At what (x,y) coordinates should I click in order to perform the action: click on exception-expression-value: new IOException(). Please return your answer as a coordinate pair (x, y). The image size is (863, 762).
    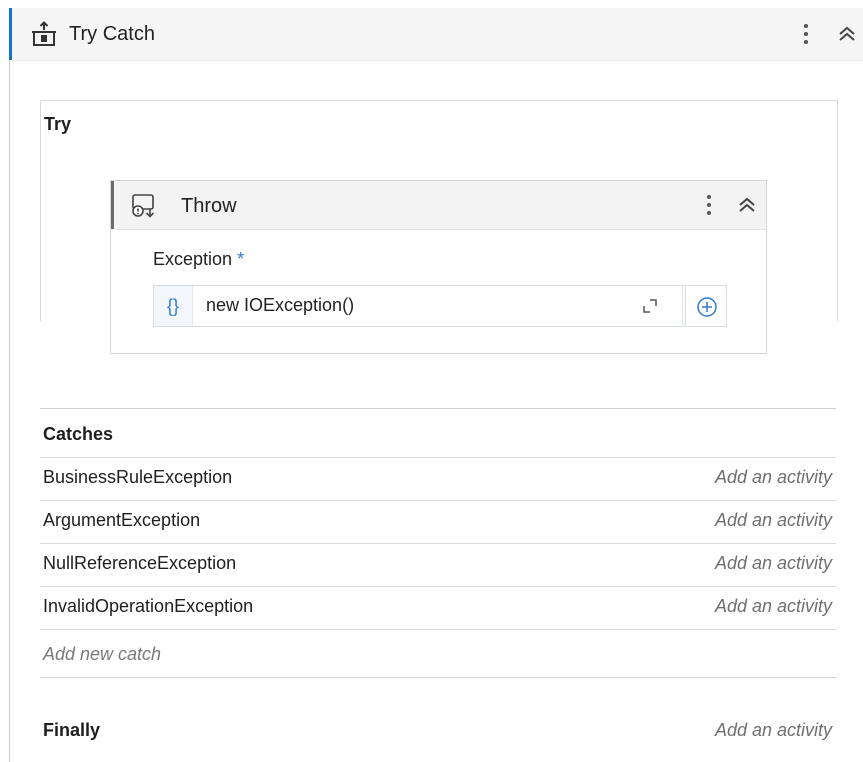
    Looking at the image, I should click on (280, 305).